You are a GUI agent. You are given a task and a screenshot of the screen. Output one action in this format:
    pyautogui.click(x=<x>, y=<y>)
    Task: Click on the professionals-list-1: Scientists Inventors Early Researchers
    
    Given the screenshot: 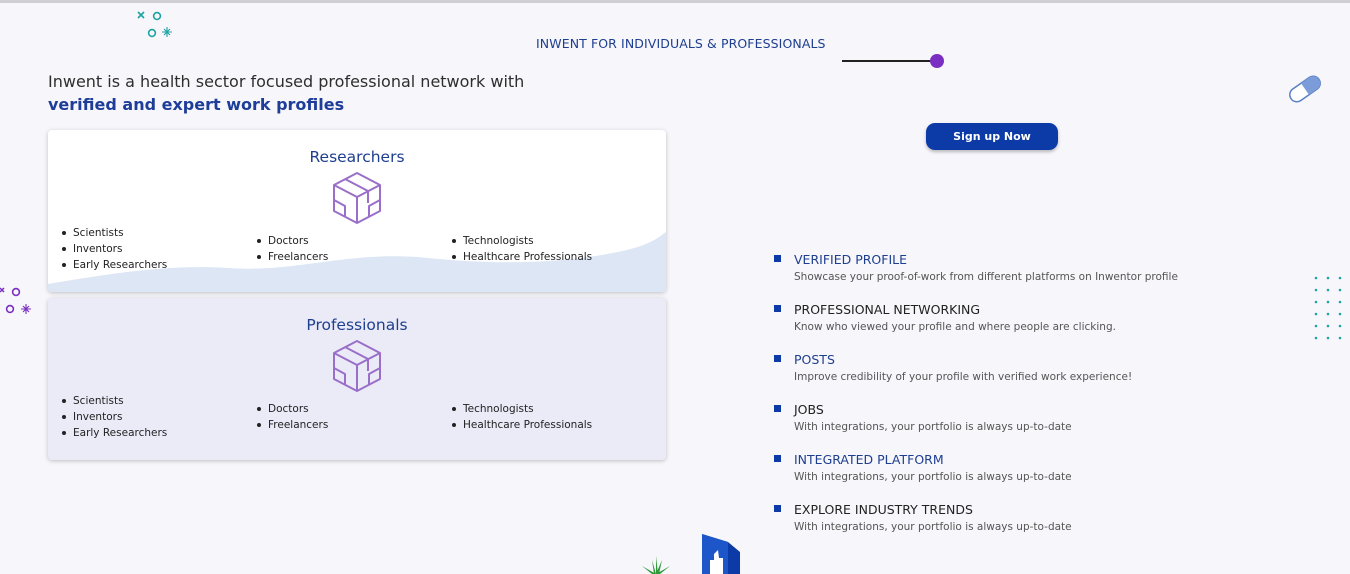 What is the action you would take?
    pyautogui.click(x=113, y=417)
    